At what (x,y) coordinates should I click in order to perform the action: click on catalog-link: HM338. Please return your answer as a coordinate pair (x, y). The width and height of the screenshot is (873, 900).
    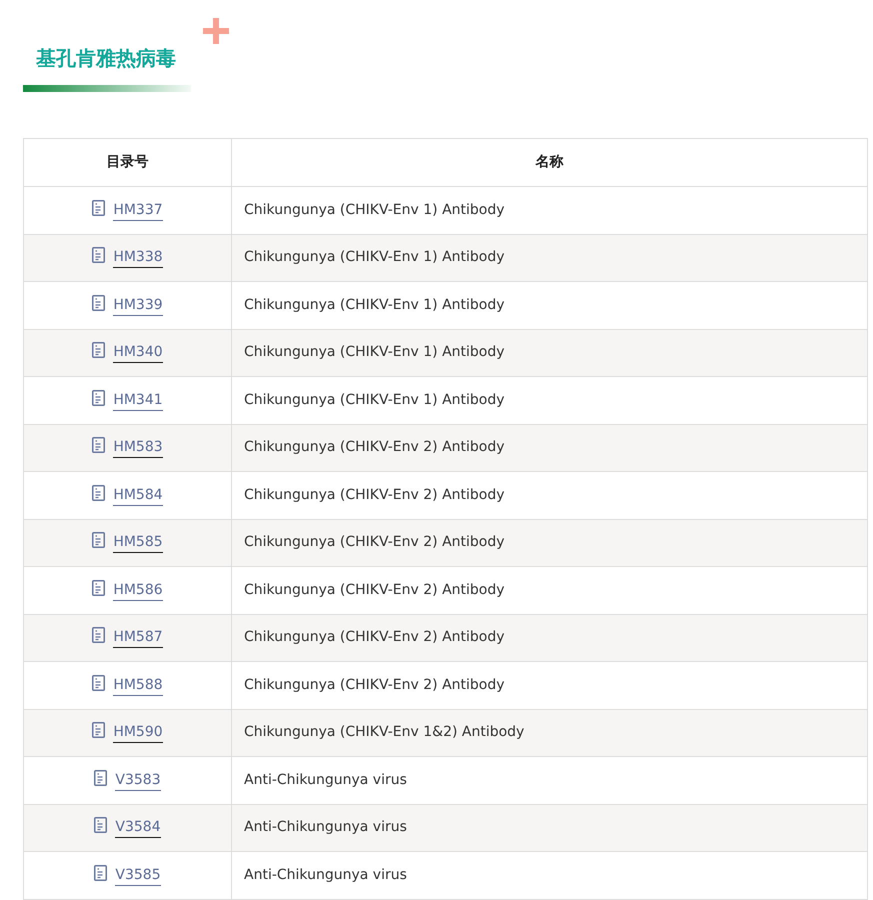
    Looking at the image, I should click on (138, 258).